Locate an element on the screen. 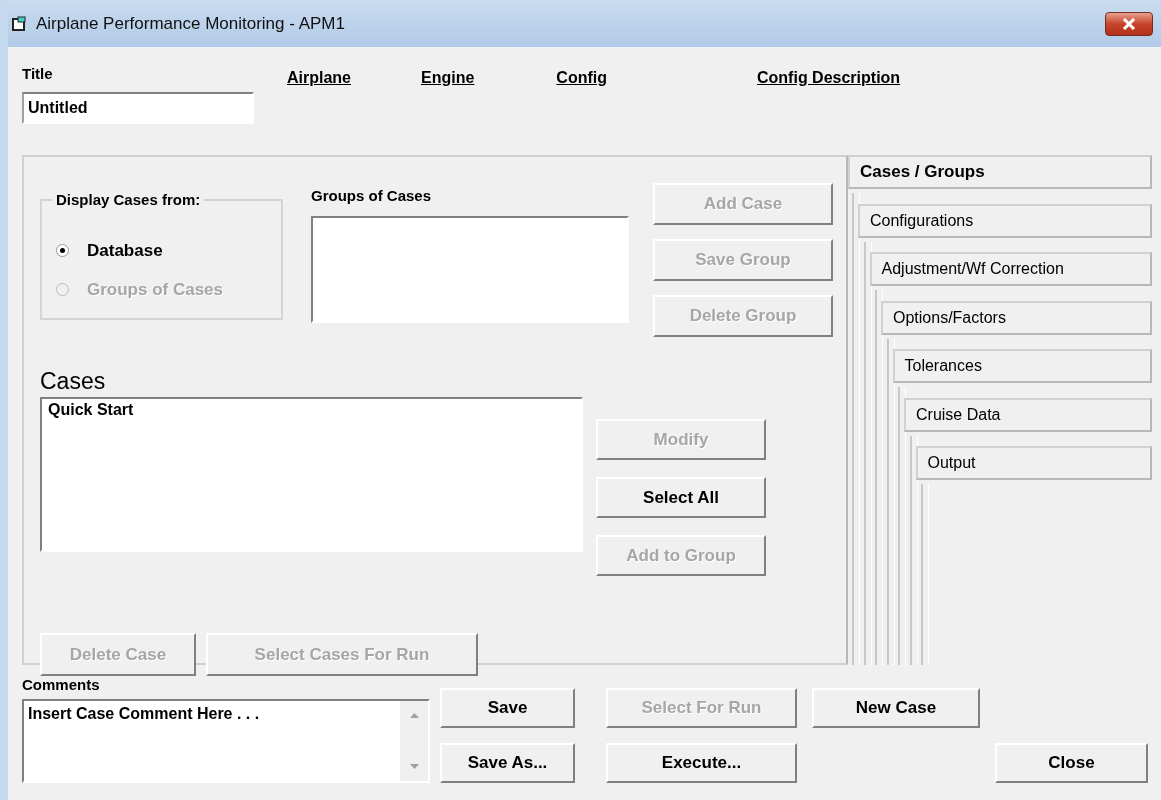 The image size is (1161, 800). scrollbar is located at coordinates (414, 741).